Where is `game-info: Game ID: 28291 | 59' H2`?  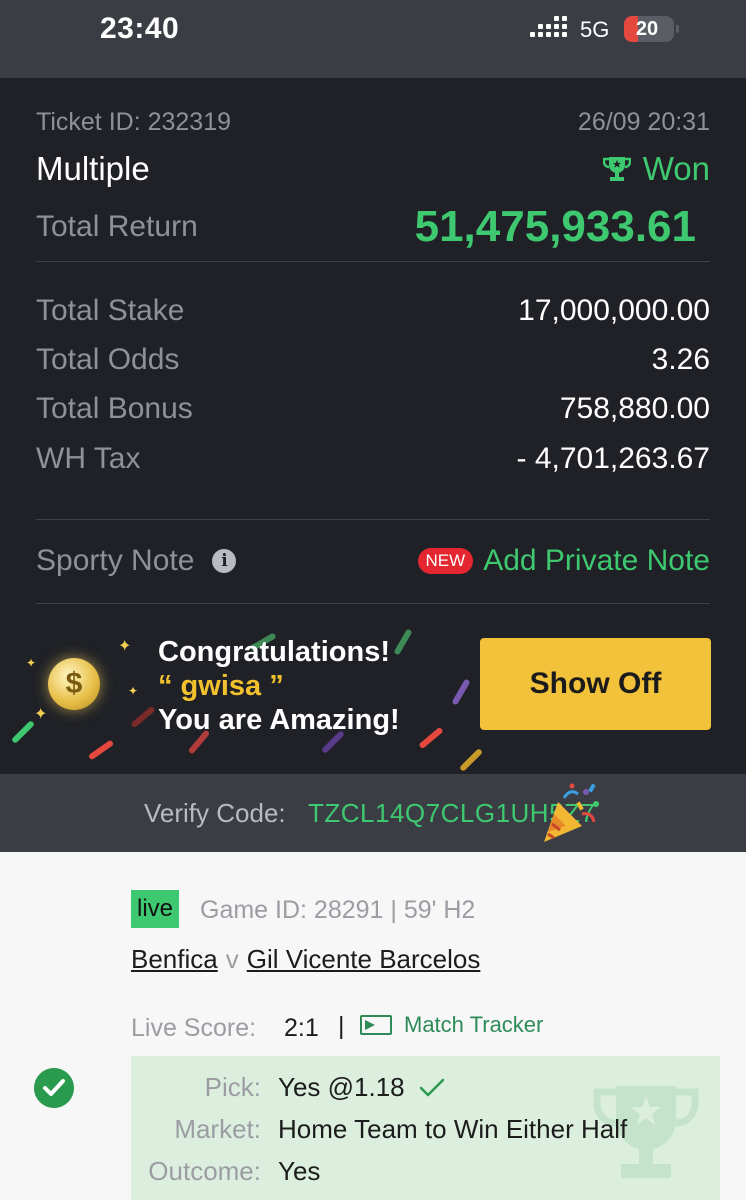 game-info: Game ID: 28291 | 59' H2 is located at coordinates (338, 910).